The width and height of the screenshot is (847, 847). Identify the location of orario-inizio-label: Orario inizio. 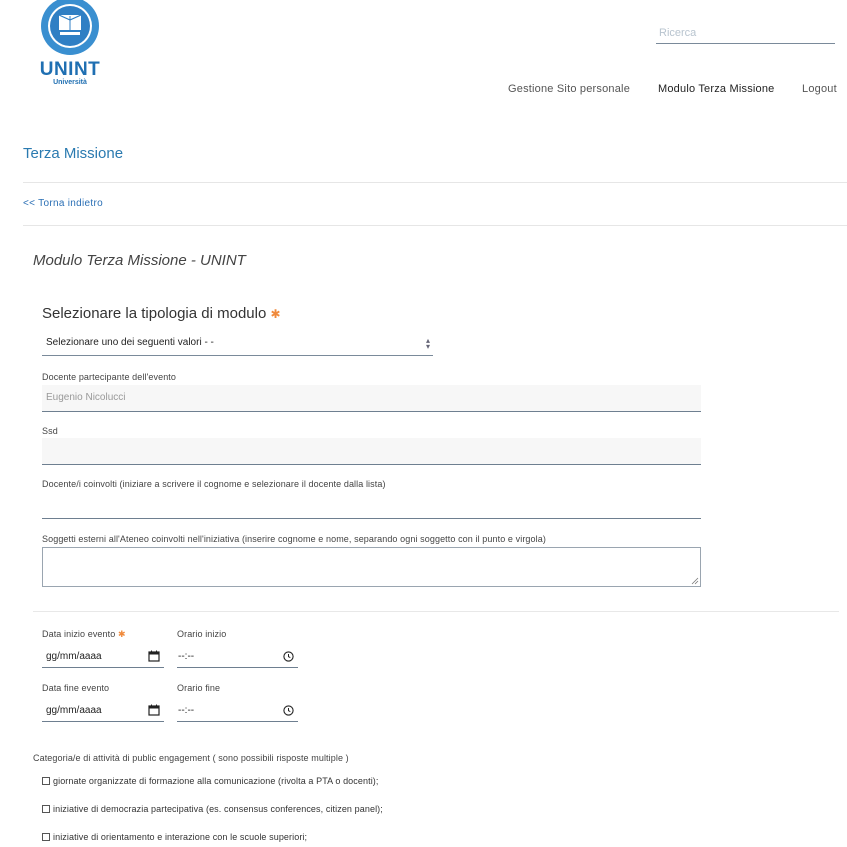
(202, 634).